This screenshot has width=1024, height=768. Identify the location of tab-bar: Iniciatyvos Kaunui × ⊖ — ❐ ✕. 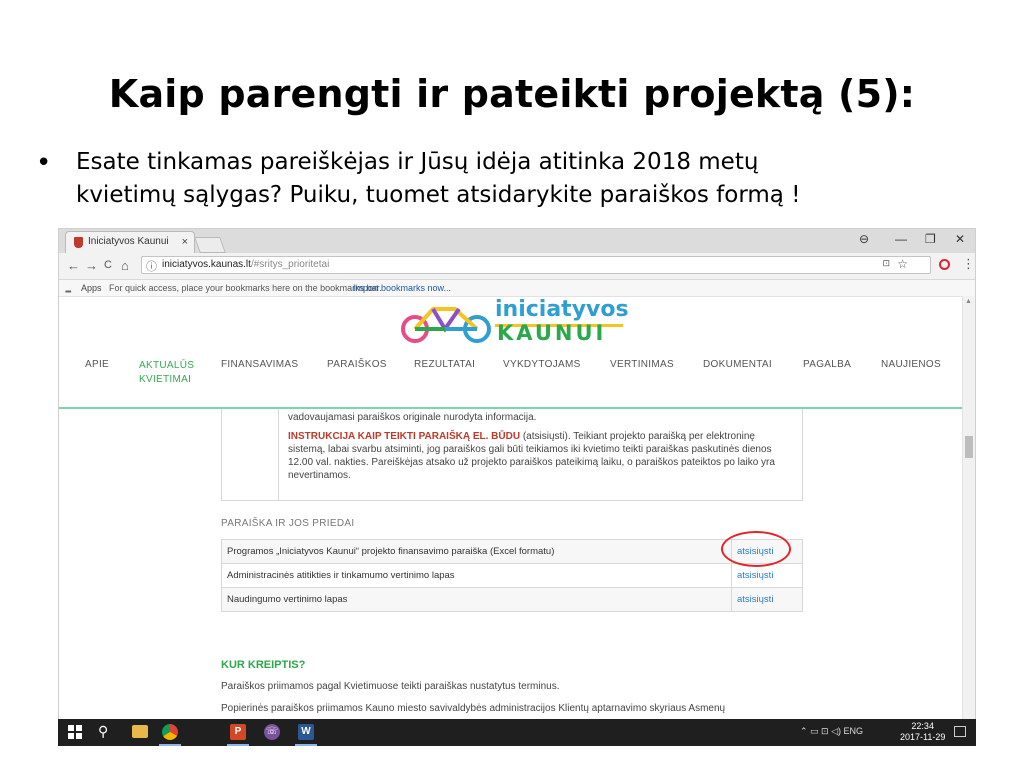
(517, 241).